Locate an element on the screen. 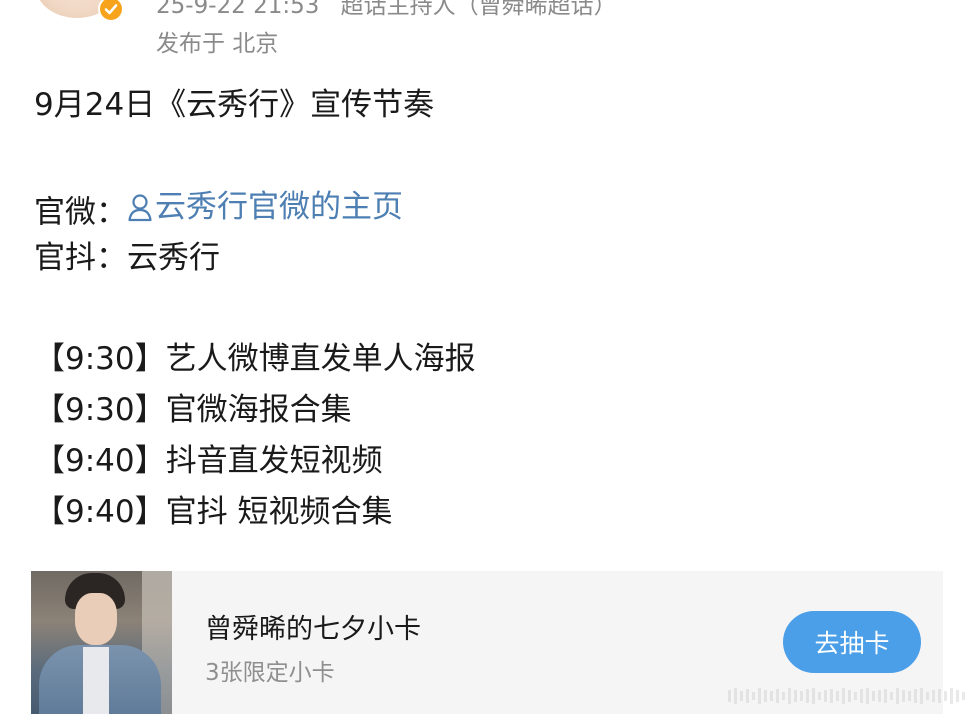  schedule-item: 【9:30】官微海报合集 is located at coordinates (193, 410).